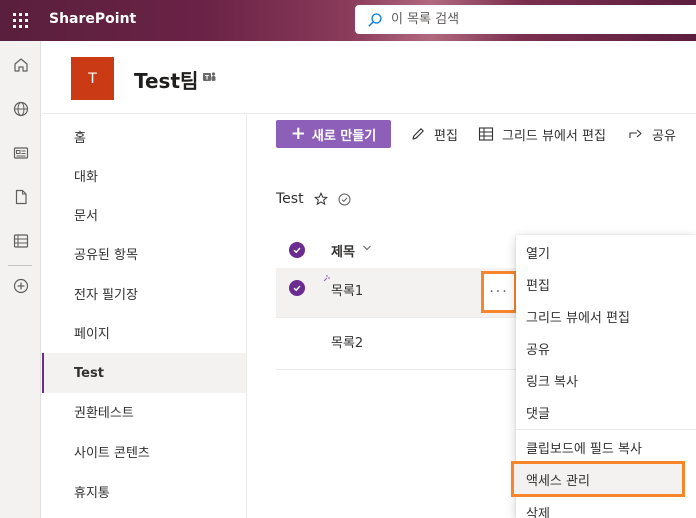  I want to click on document-icon, so click(21, 197).